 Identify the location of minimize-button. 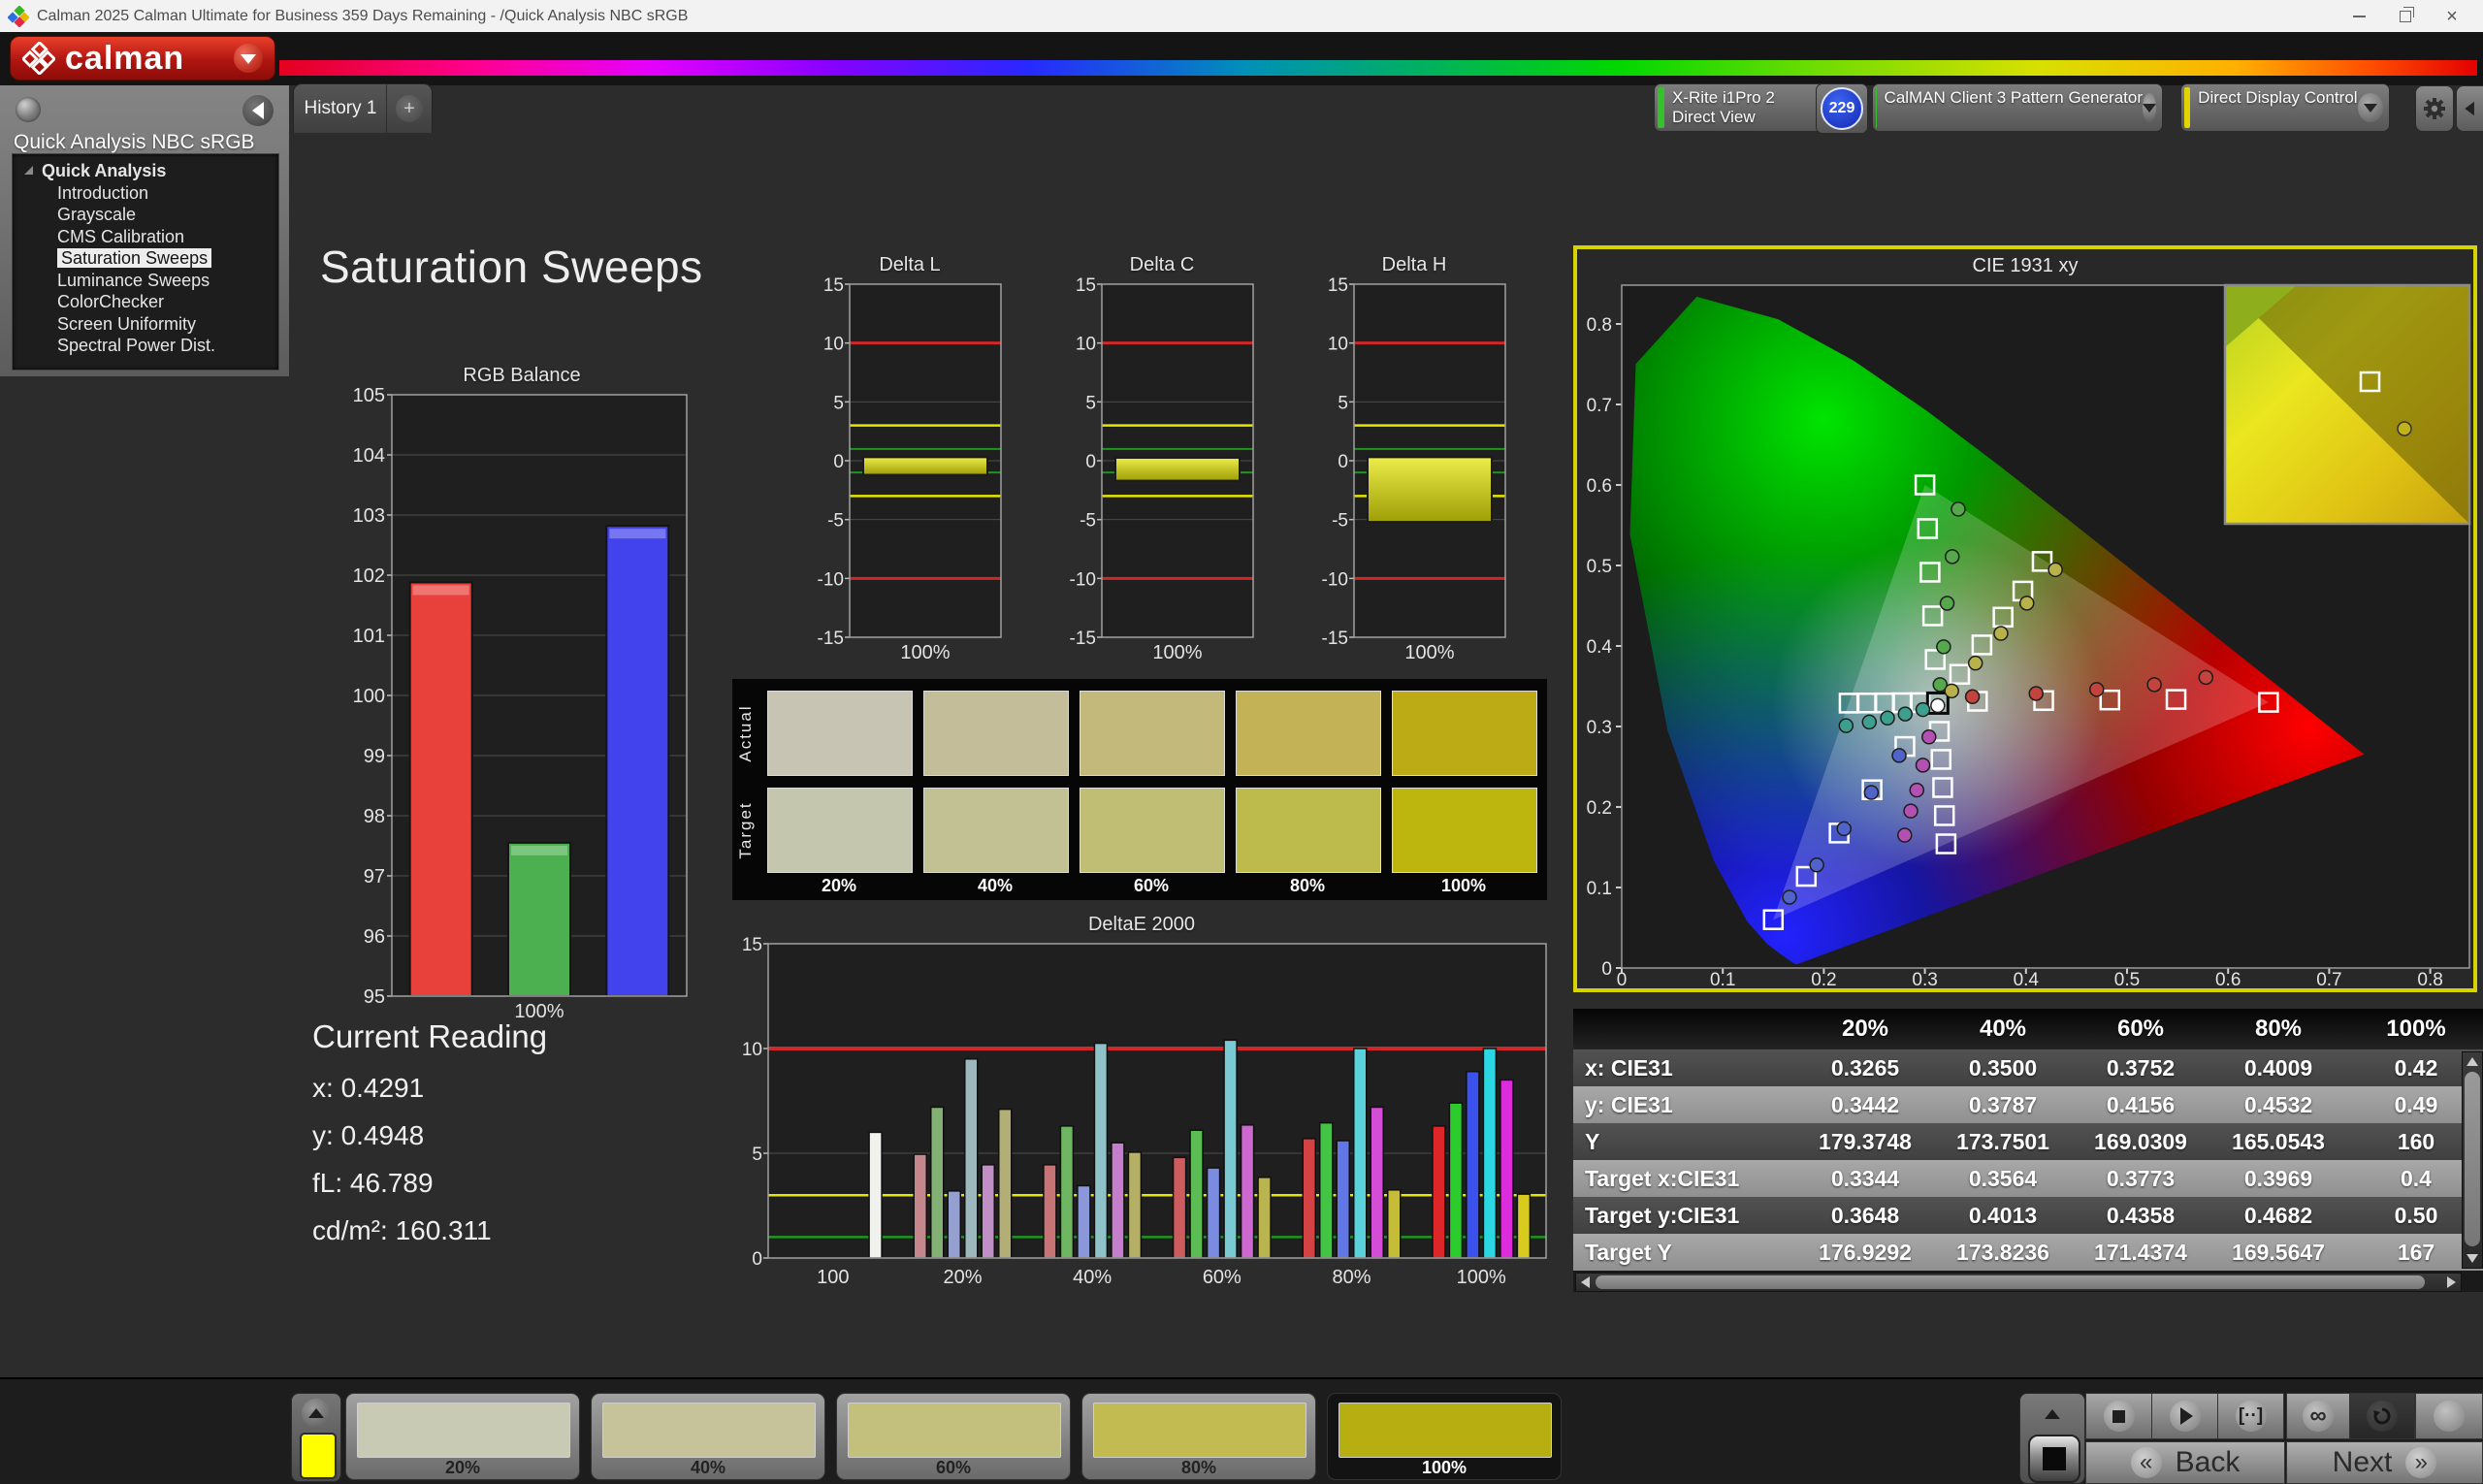
(2359, 16).